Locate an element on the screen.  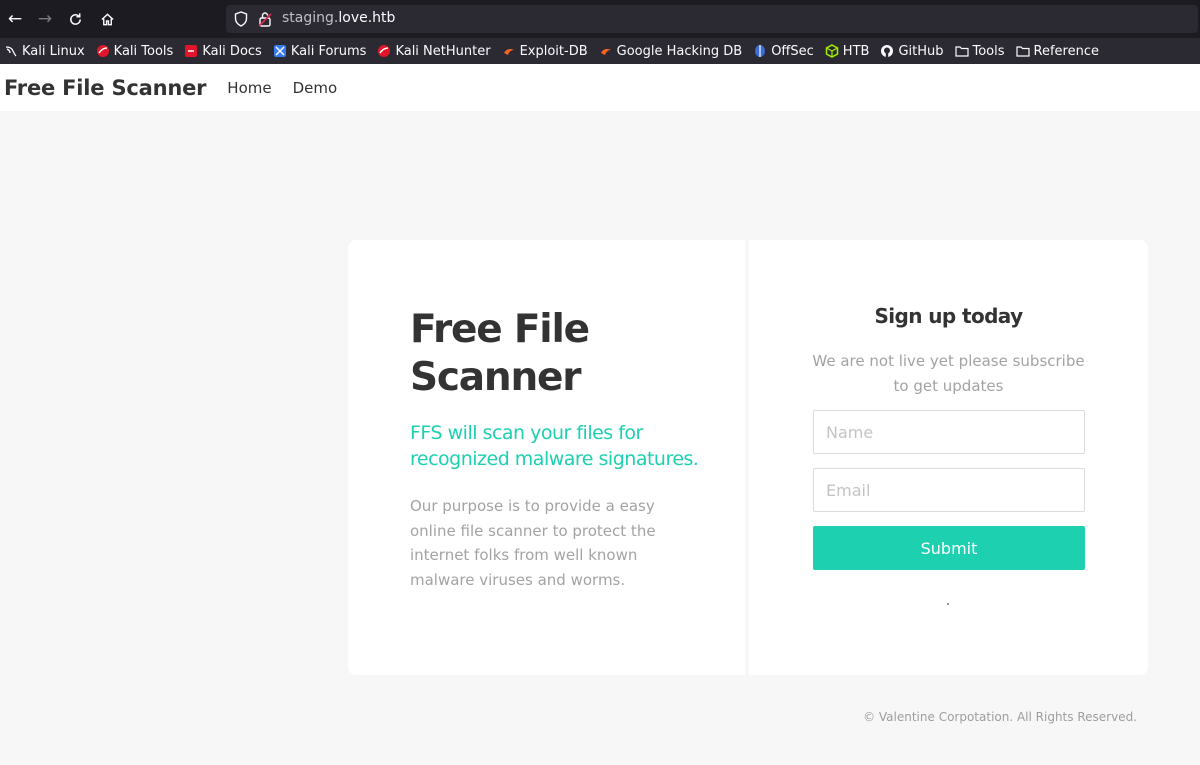
back-arrow-icon: ← is located at coordinates (15, 19).